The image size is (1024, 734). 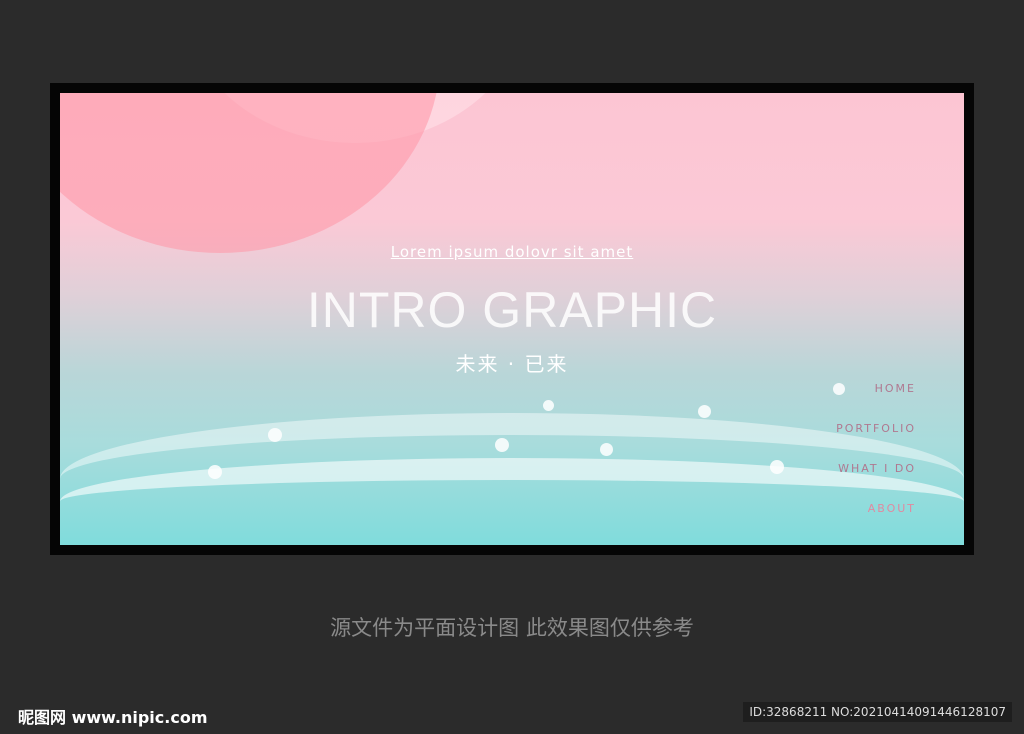 I want to click on nav-what-i-do: WHAT I DO, so click(x=877, y=468).